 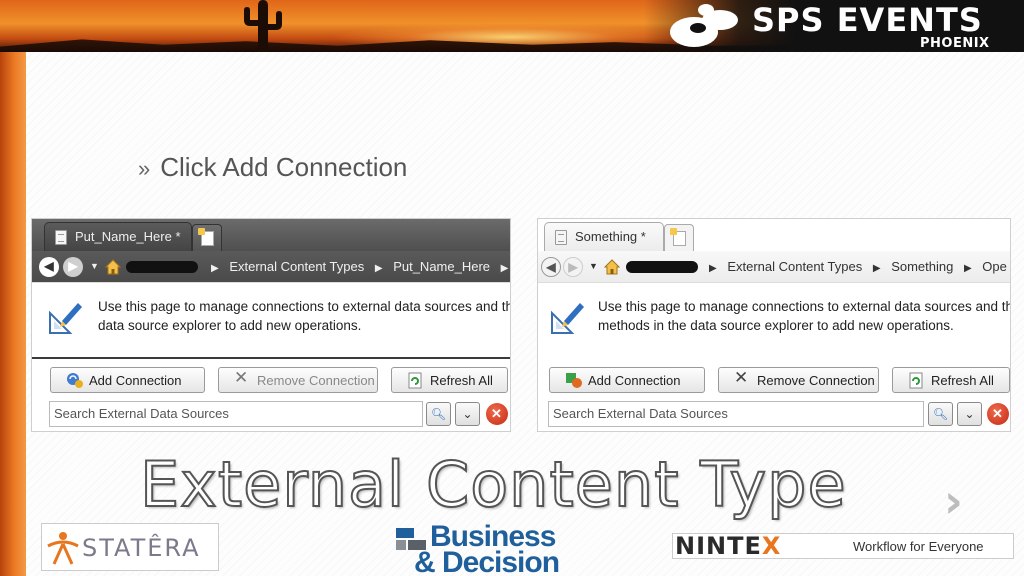 I want to click on statera-figure-icon, so click(x=63, y=548).